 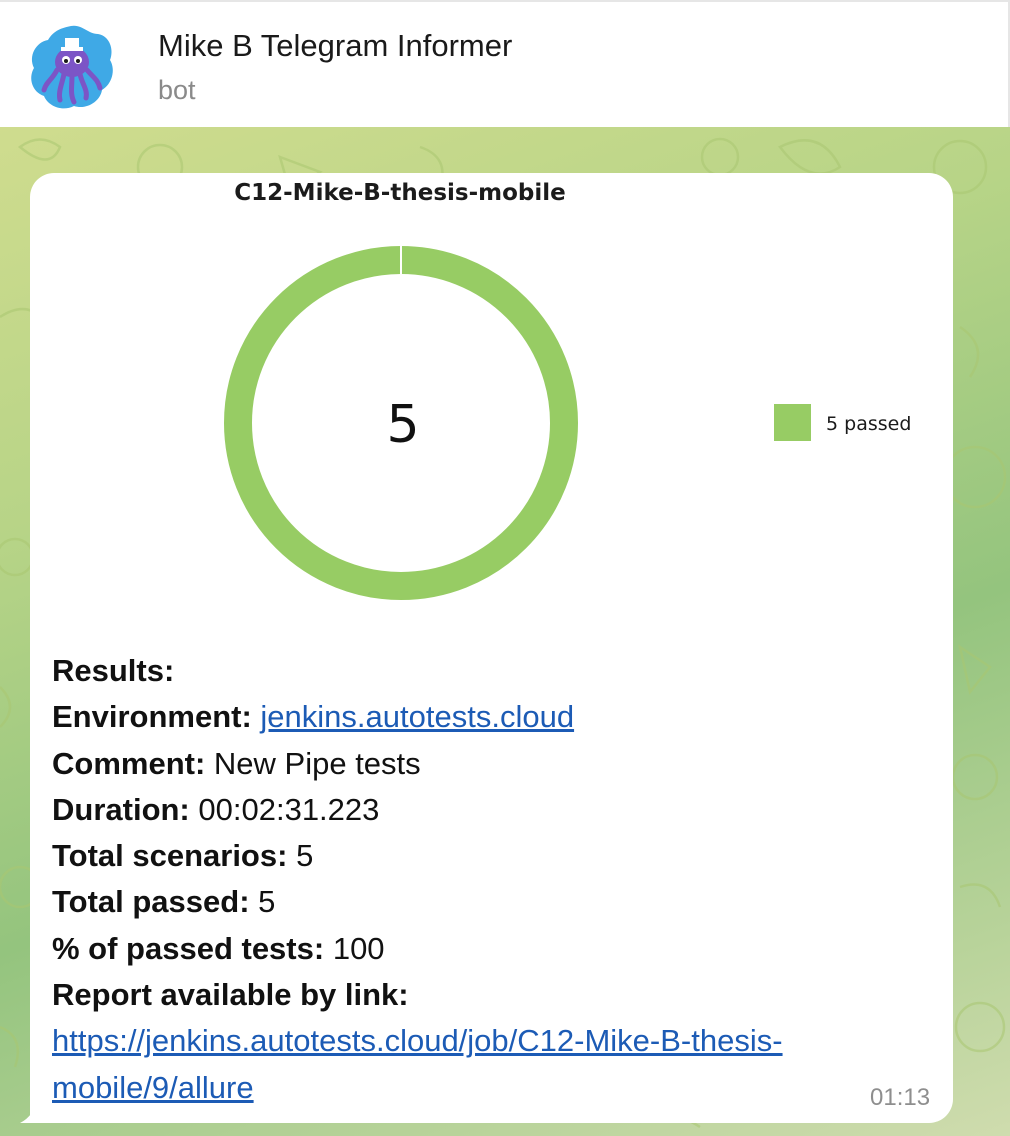 I want to click on chart-center-label: 5, so click(x=402, y=425).